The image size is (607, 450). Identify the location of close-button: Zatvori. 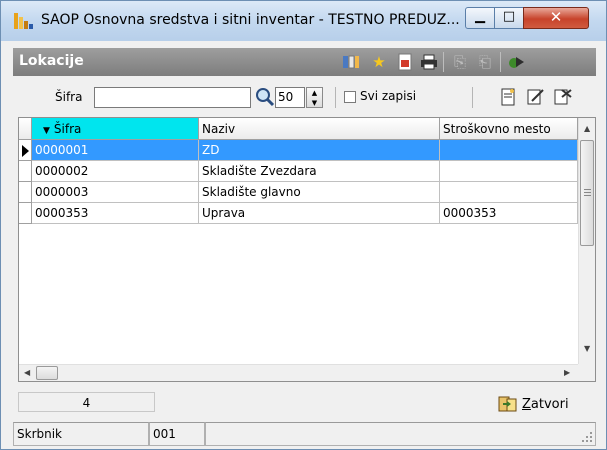
(533, 404).